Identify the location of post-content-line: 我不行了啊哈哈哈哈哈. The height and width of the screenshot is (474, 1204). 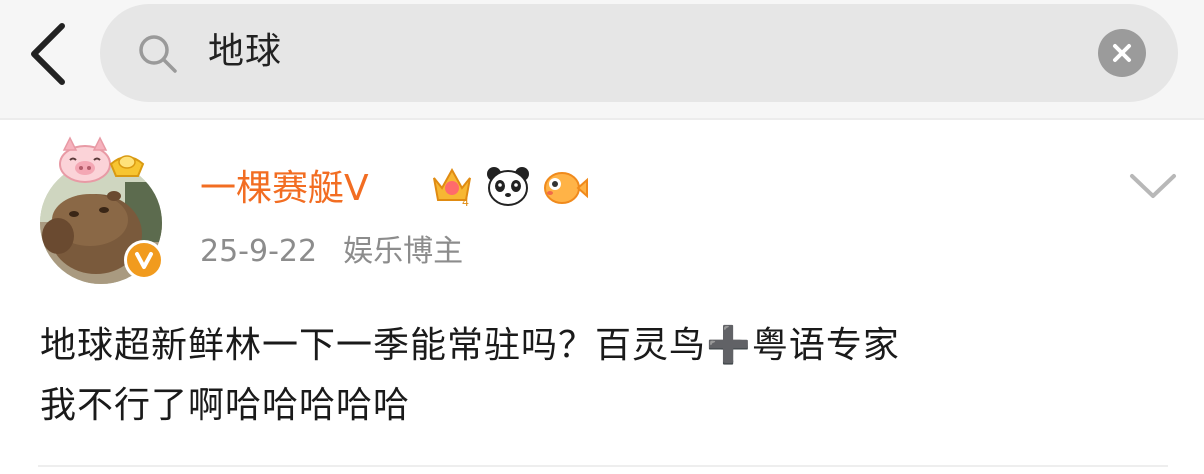
(225, 405).